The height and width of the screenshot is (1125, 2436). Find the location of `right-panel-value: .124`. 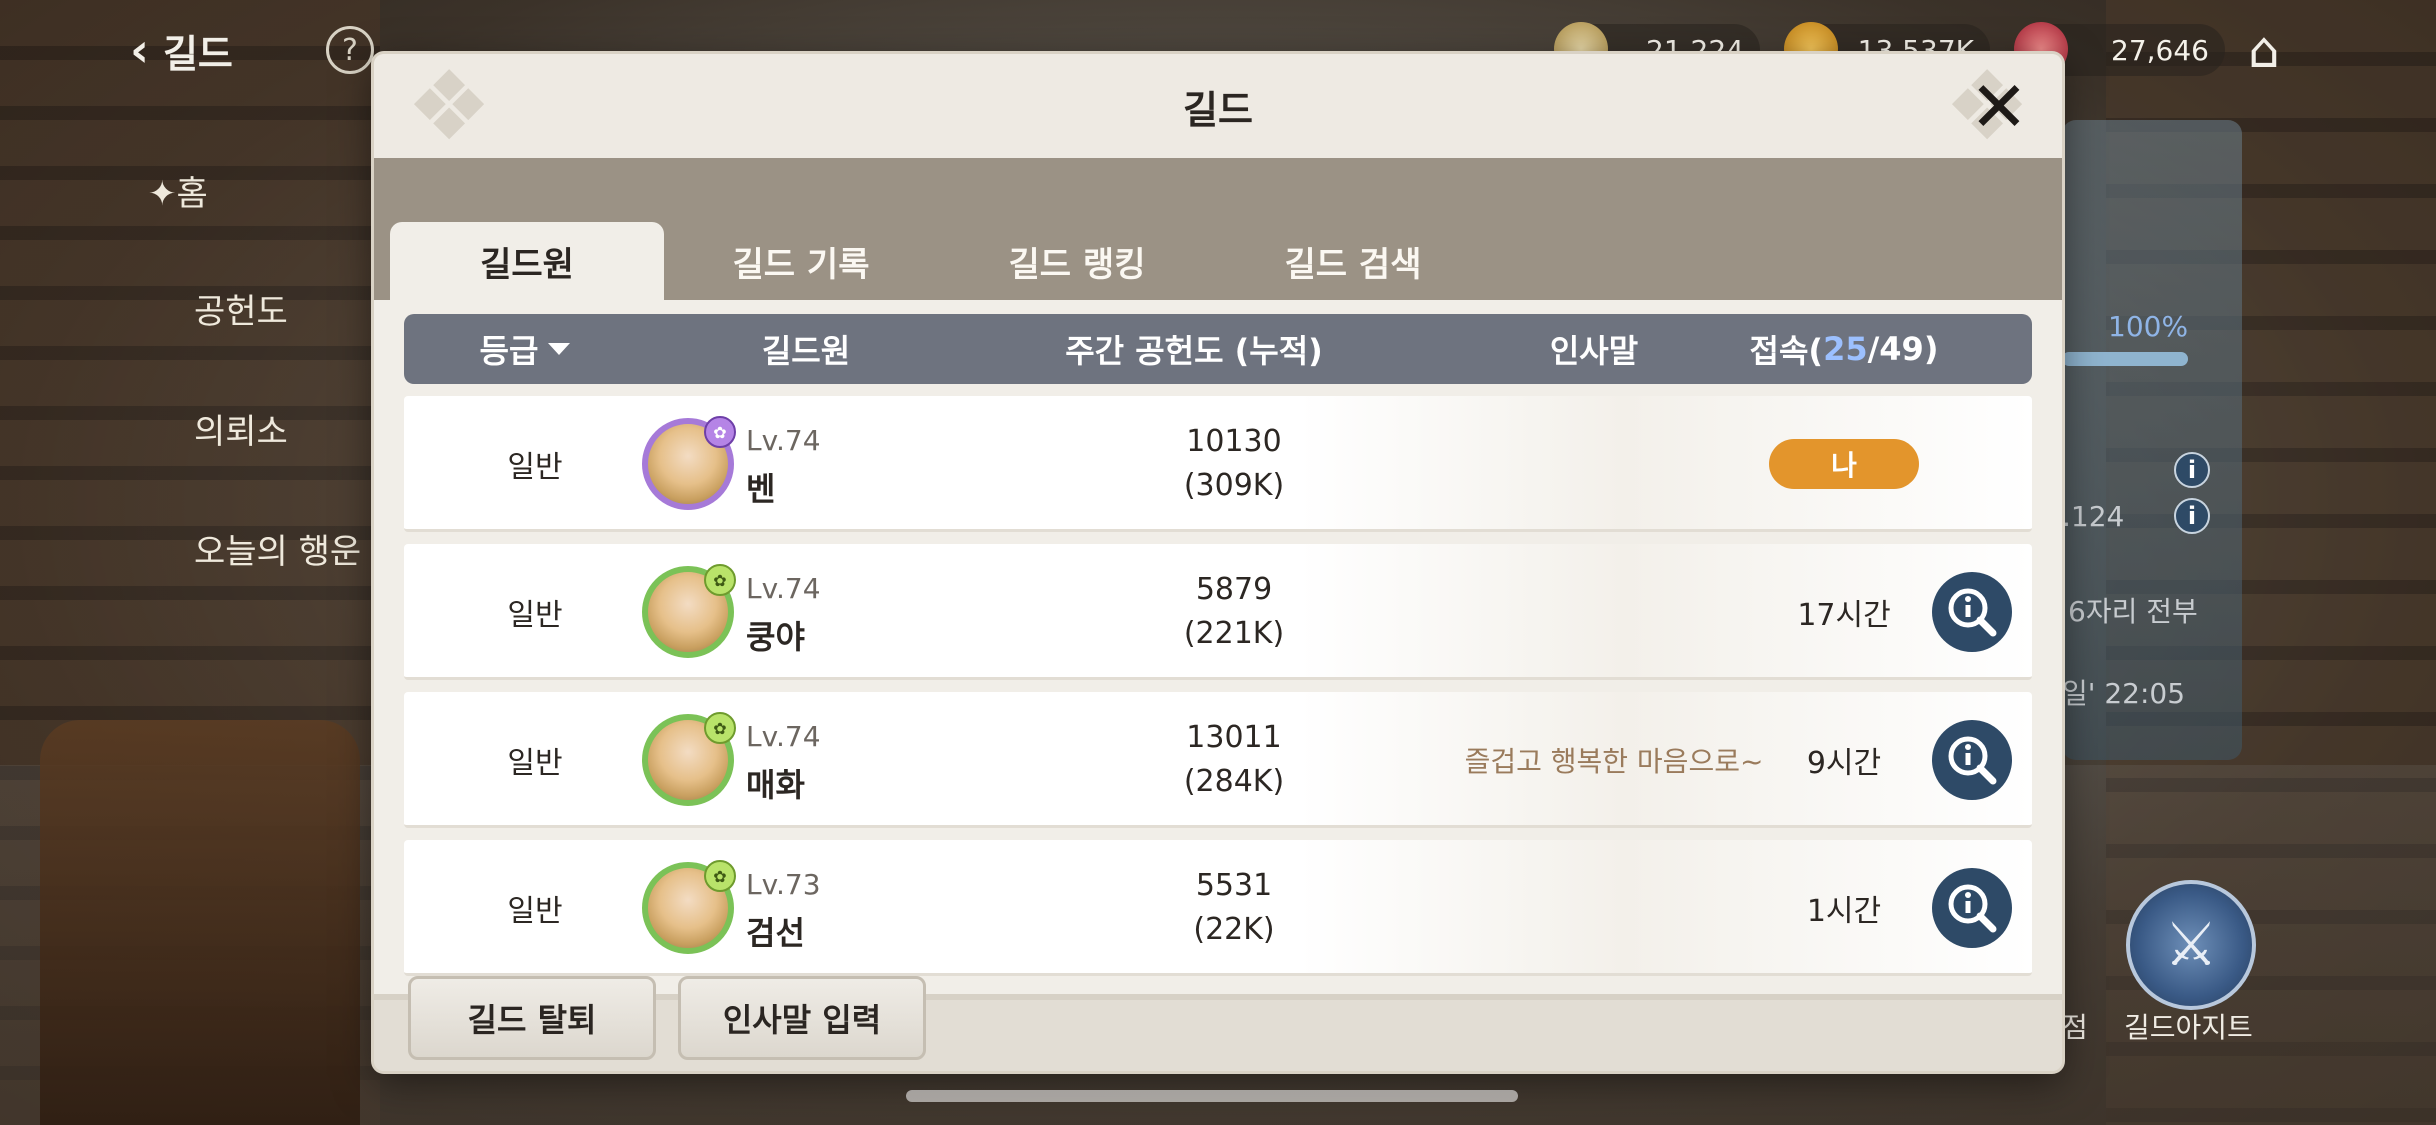

right-panel-value: .124 is located at coordinates (2093, 516).